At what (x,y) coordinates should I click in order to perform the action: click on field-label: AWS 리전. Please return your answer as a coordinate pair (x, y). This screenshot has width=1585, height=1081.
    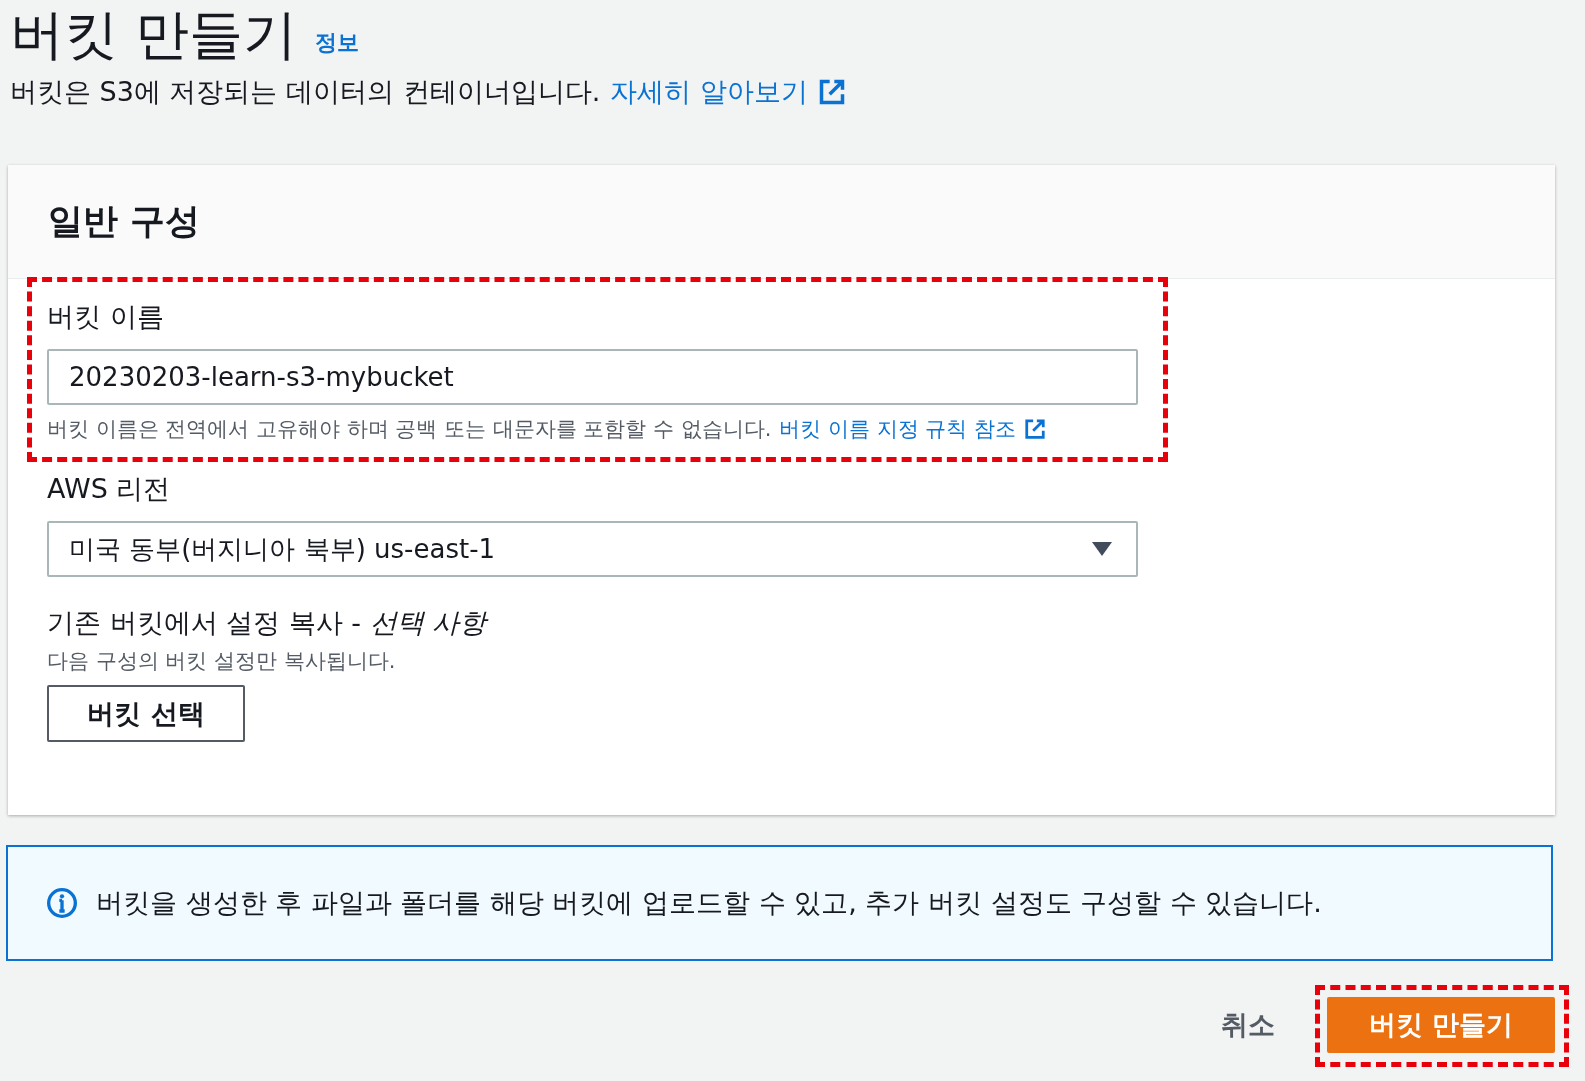
    Looking at the image, I should click on (109, 489).